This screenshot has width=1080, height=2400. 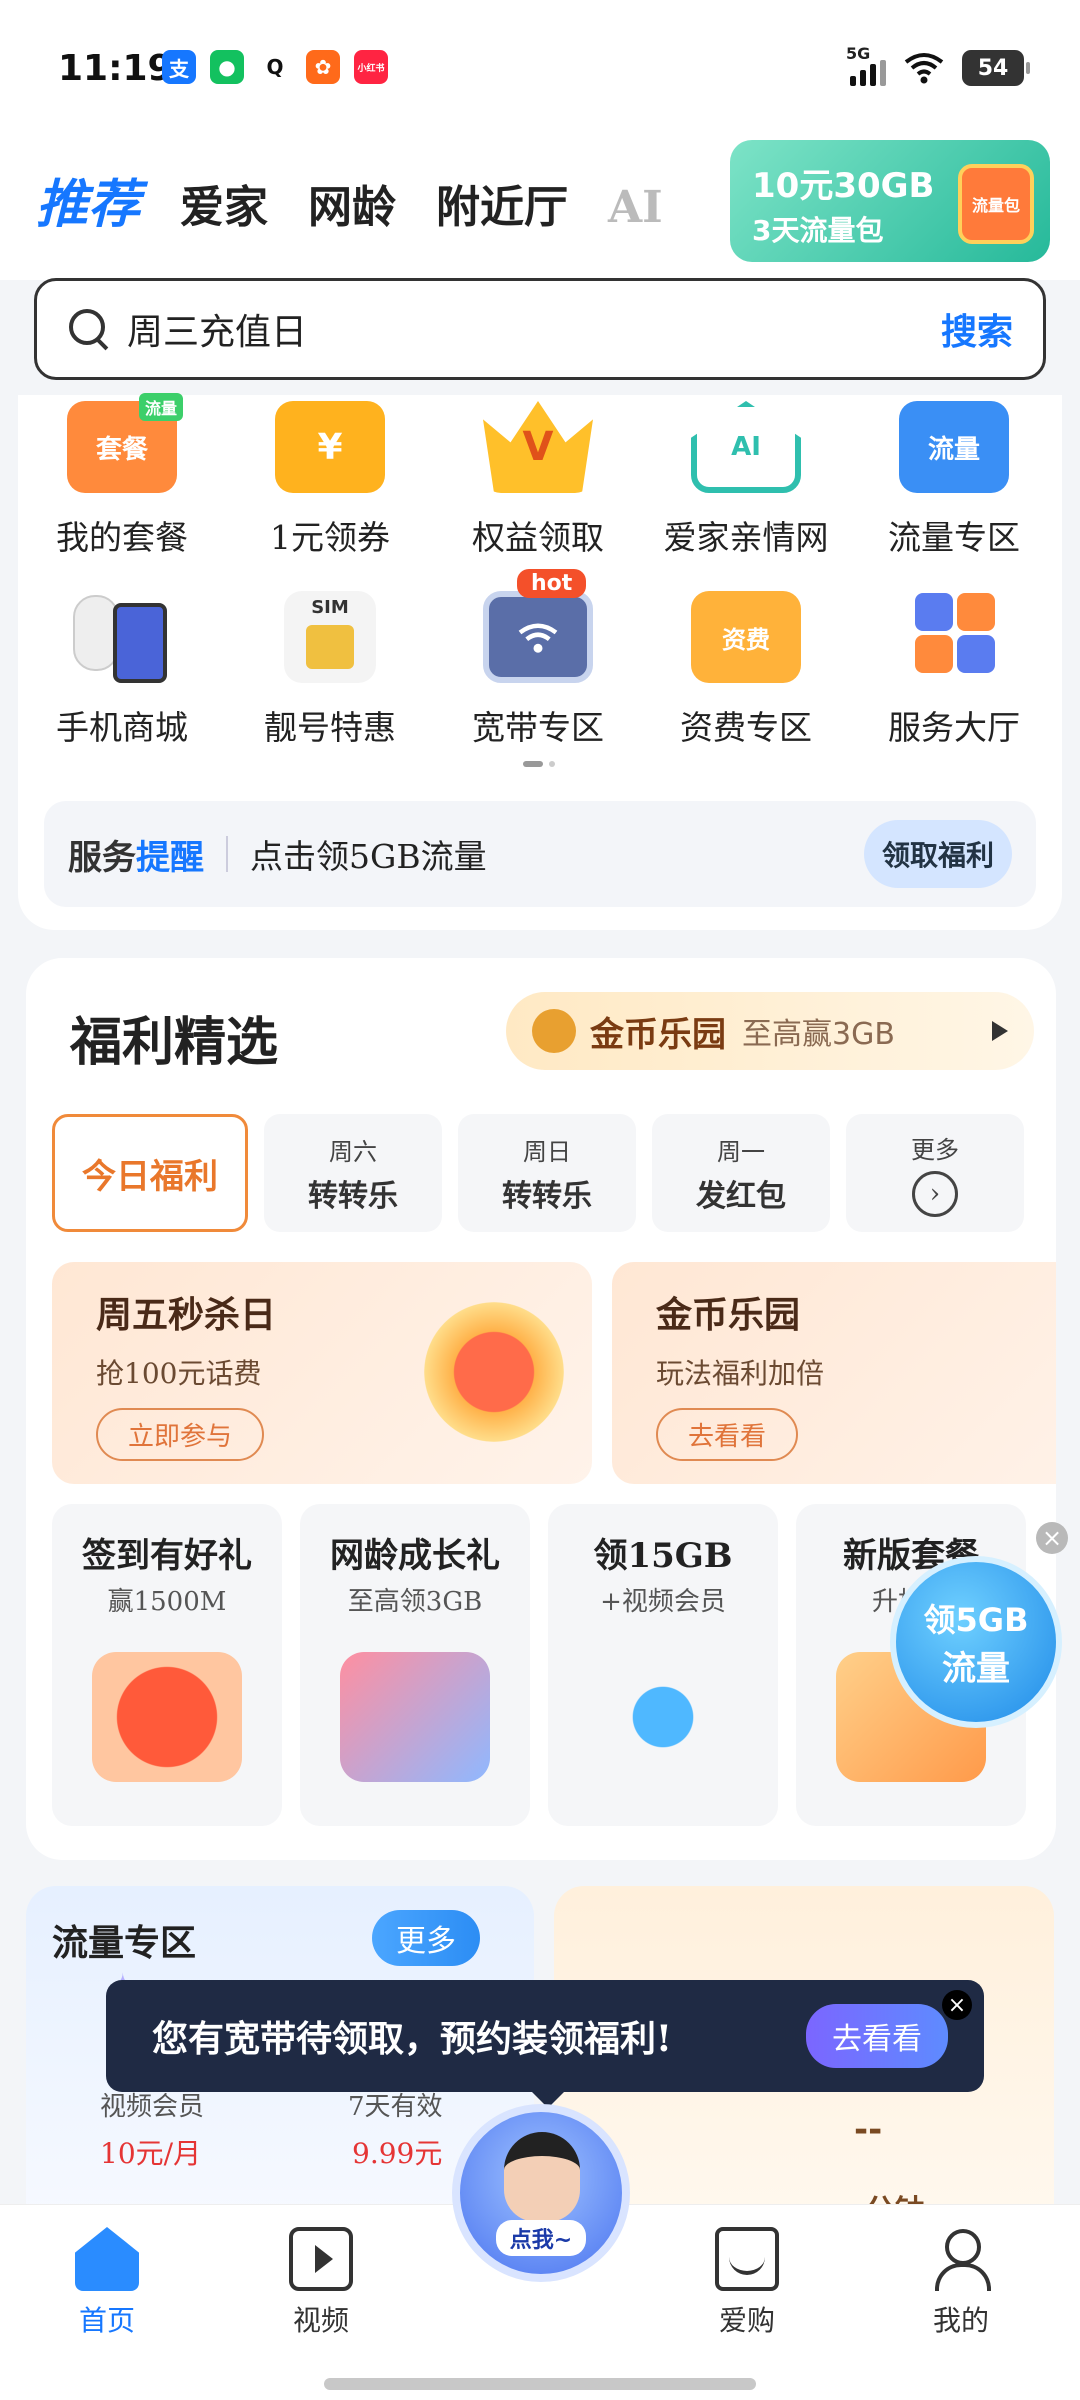 I want to click on gift-box-icon, so click(x=415, y=1717).